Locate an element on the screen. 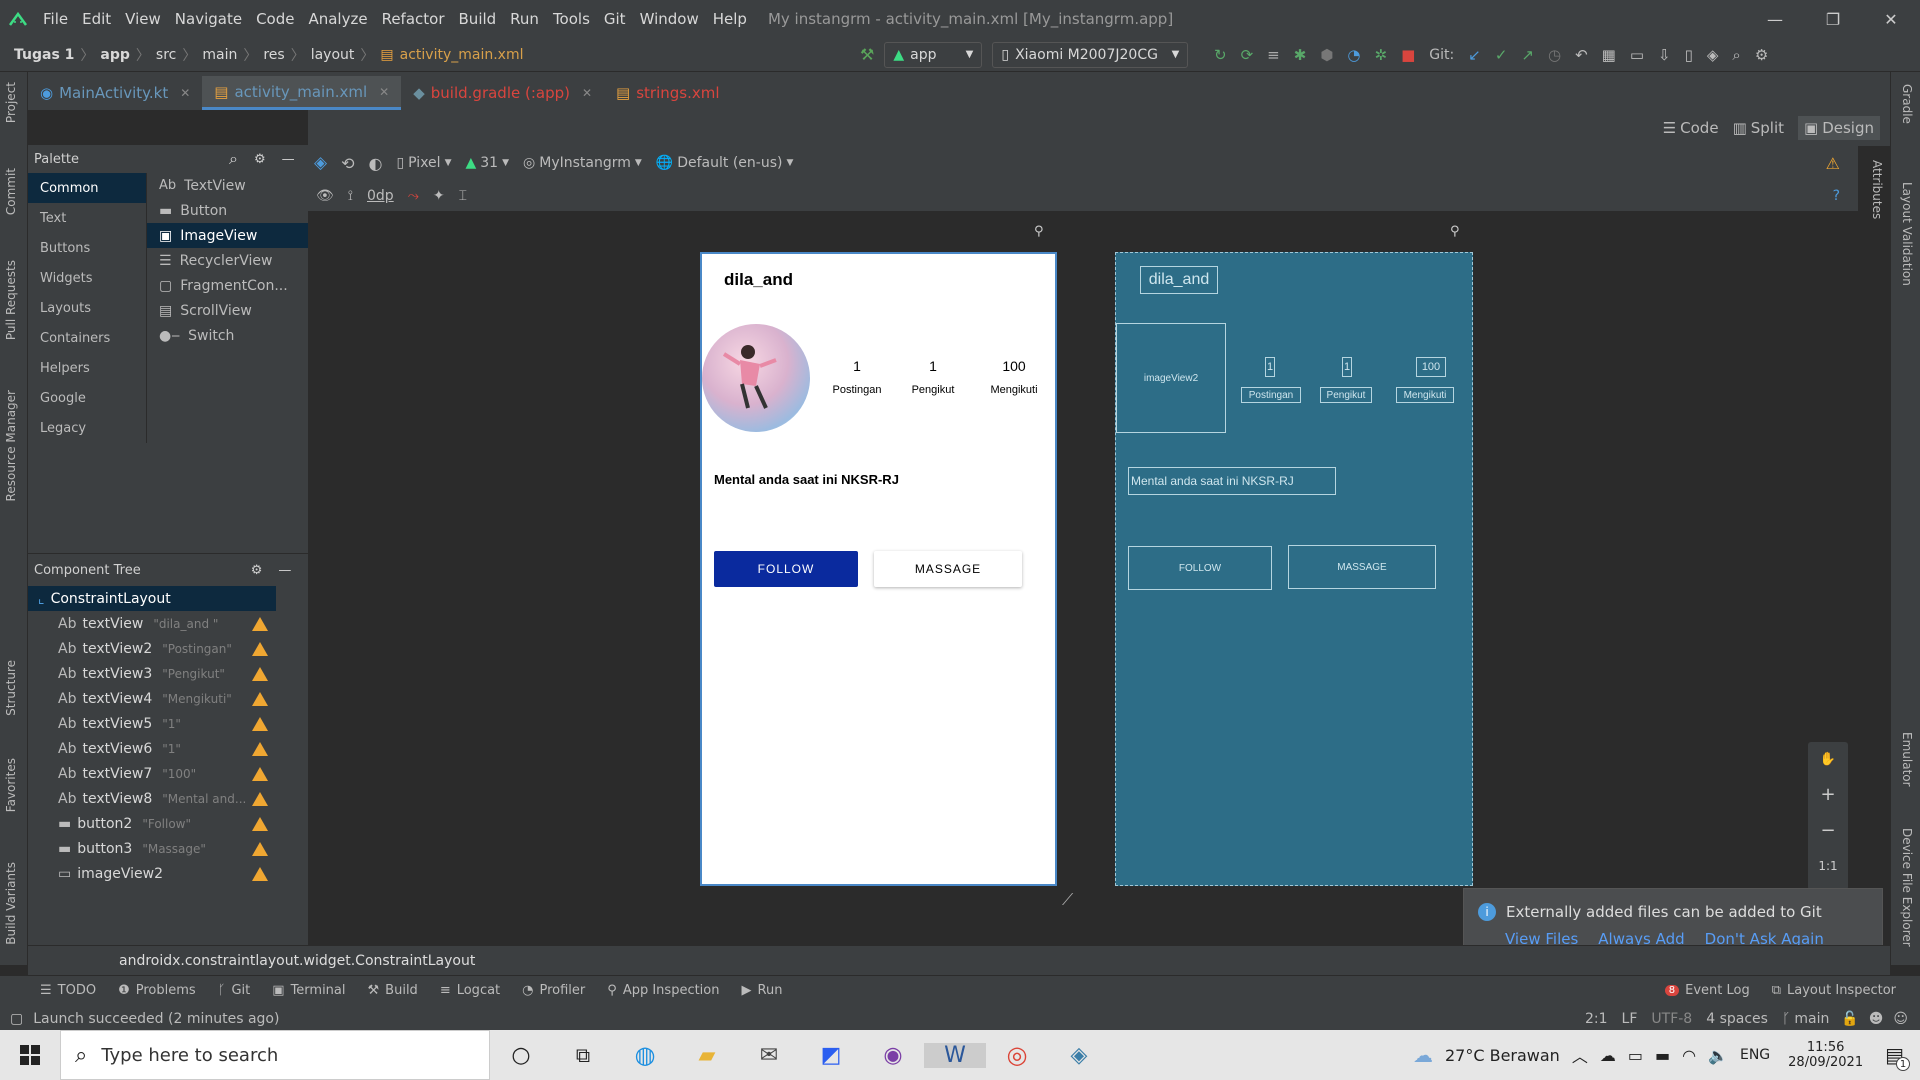 The height and width of the screenshot is (1080, 1920). git-push-icon: ↗ is located at coordinates (1527, 55).